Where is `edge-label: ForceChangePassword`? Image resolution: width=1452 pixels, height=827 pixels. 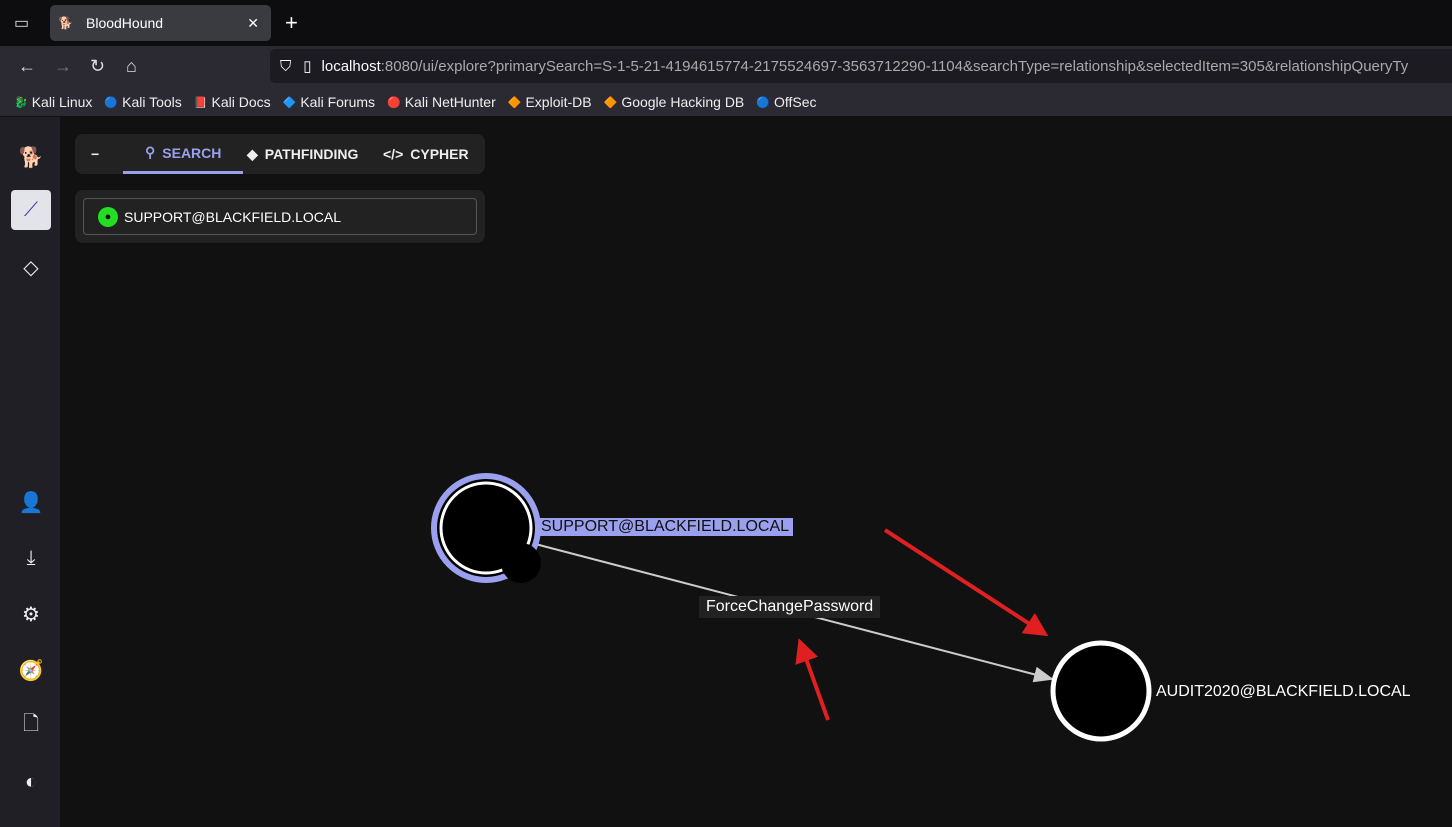
edge-label: ForceChangePassword is located at coordinates (790, 607).